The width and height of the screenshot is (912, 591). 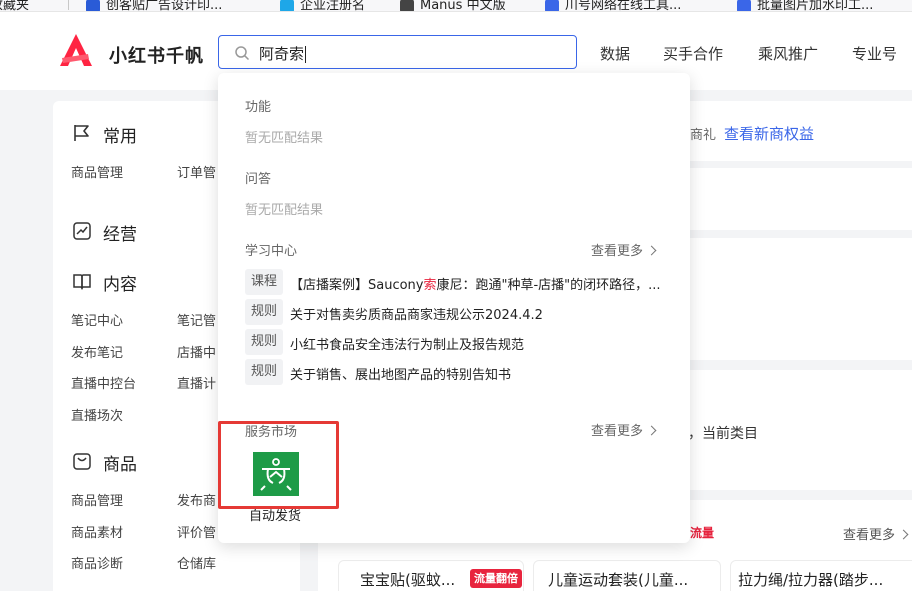 I want to click on keyword-highlight: 索, so click(x=430, y=285).